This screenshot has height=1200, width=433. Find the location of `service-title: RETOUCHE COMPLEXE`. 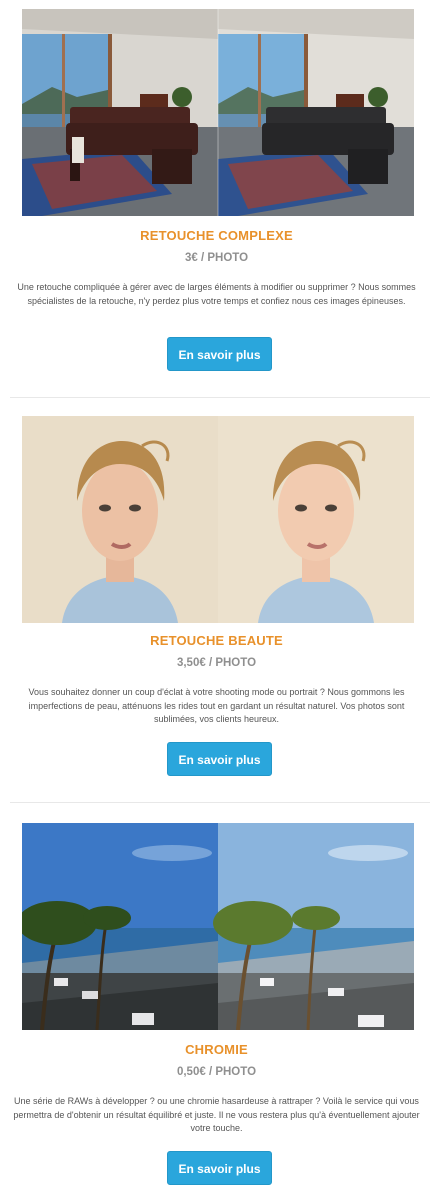

service-title: RETOUCHE COMPLEXE is located at coordinates (216, 235).